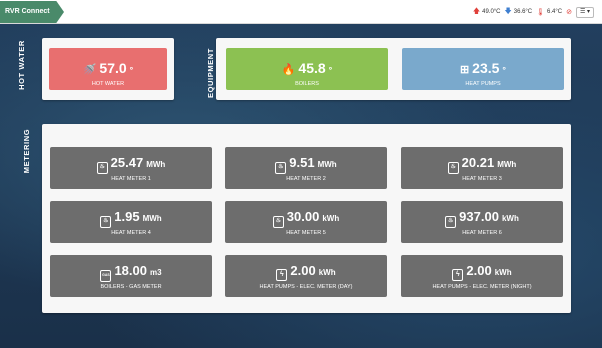 The height and width of the screenshot is (348, 602). Describe the element at coordinates (464, 70) in the screenshot. I see `heat-pump-icon: ⊞` at that location.